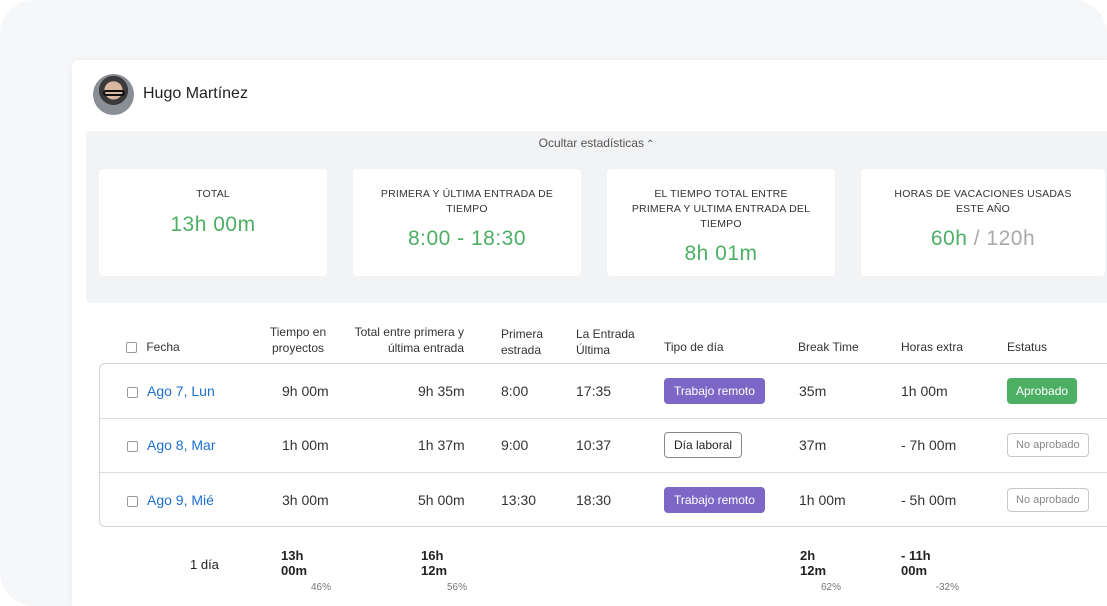 This screenshot has height=606, width=1107. I want to click on row-break: 1h 00m, so click(822, 500).